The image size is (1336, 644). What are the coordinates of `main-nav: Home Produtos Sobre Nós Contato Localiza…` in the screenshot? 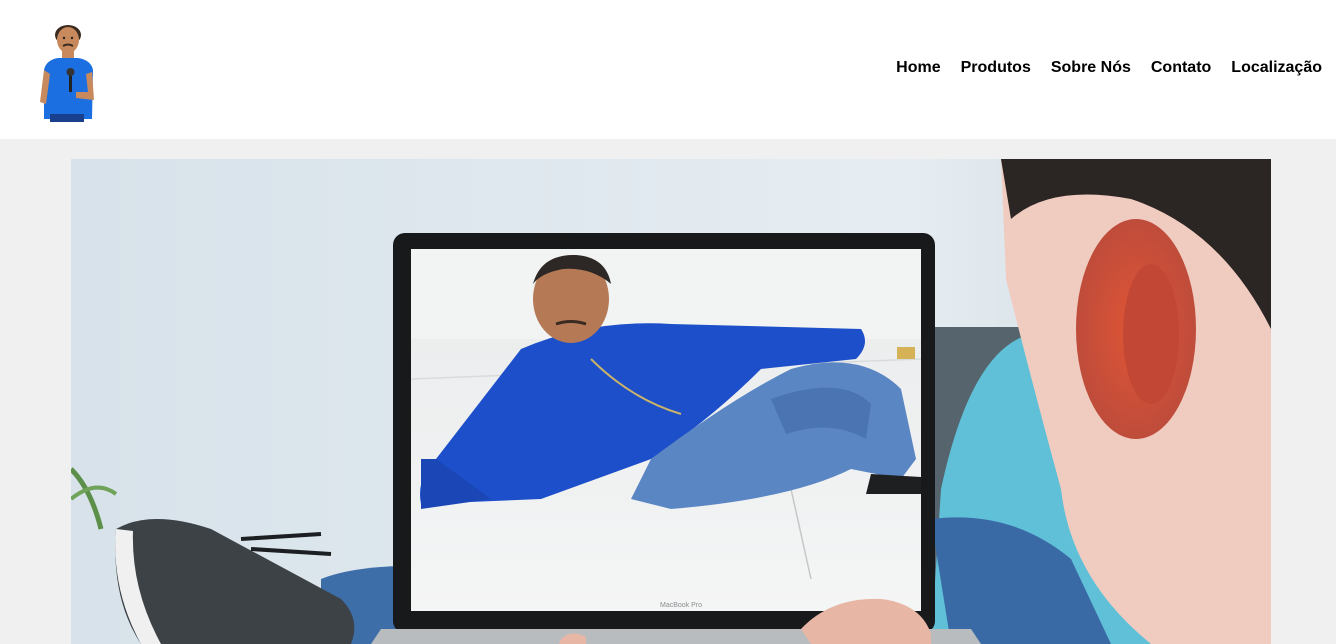 It's located at (1109, 68).